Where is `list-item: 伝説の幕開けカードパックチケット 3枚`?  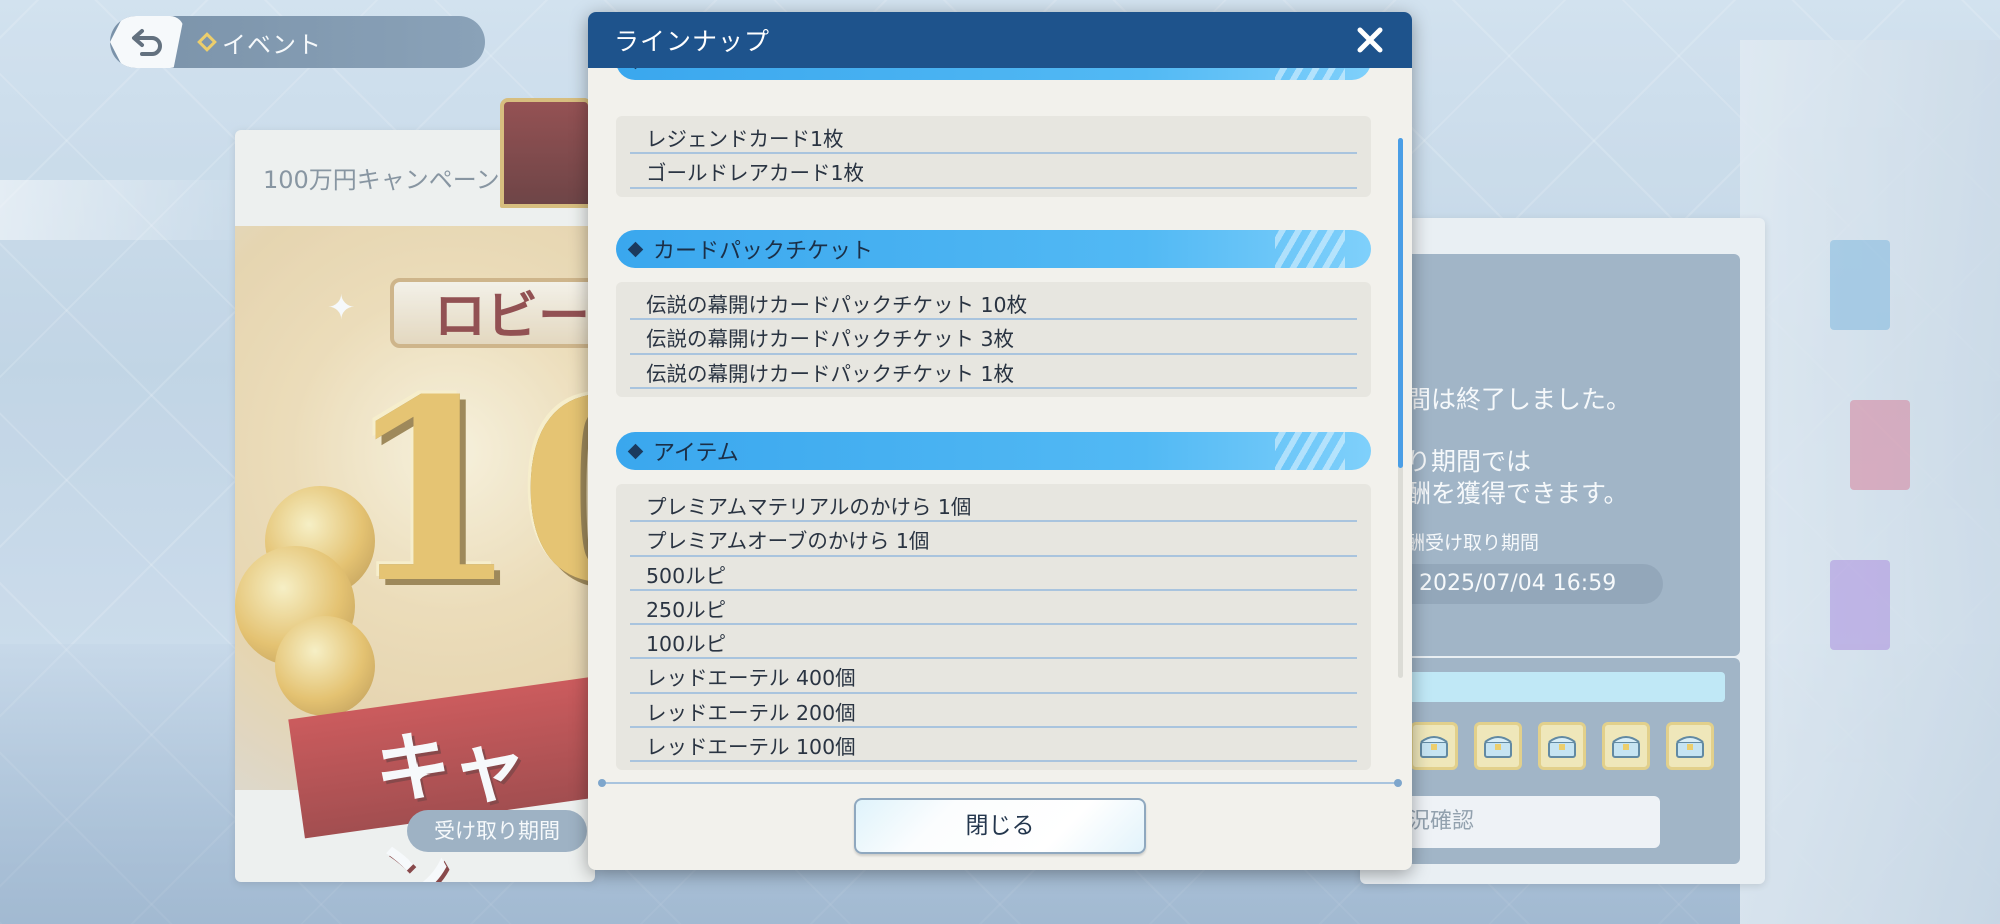
list-item: 伝説の幕開けカードパックチケット 3枚 is located at coordinates (993, 337).